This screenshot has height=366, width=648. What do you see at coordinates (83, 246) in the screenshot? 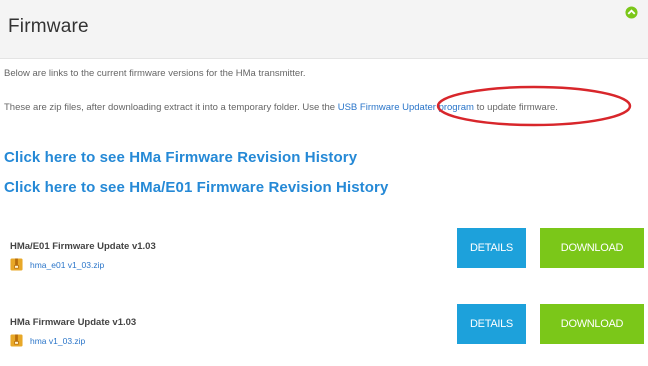
I see `update-title: HMa/E01 Firmware Update v1.03` at bounding box center [83, 246].